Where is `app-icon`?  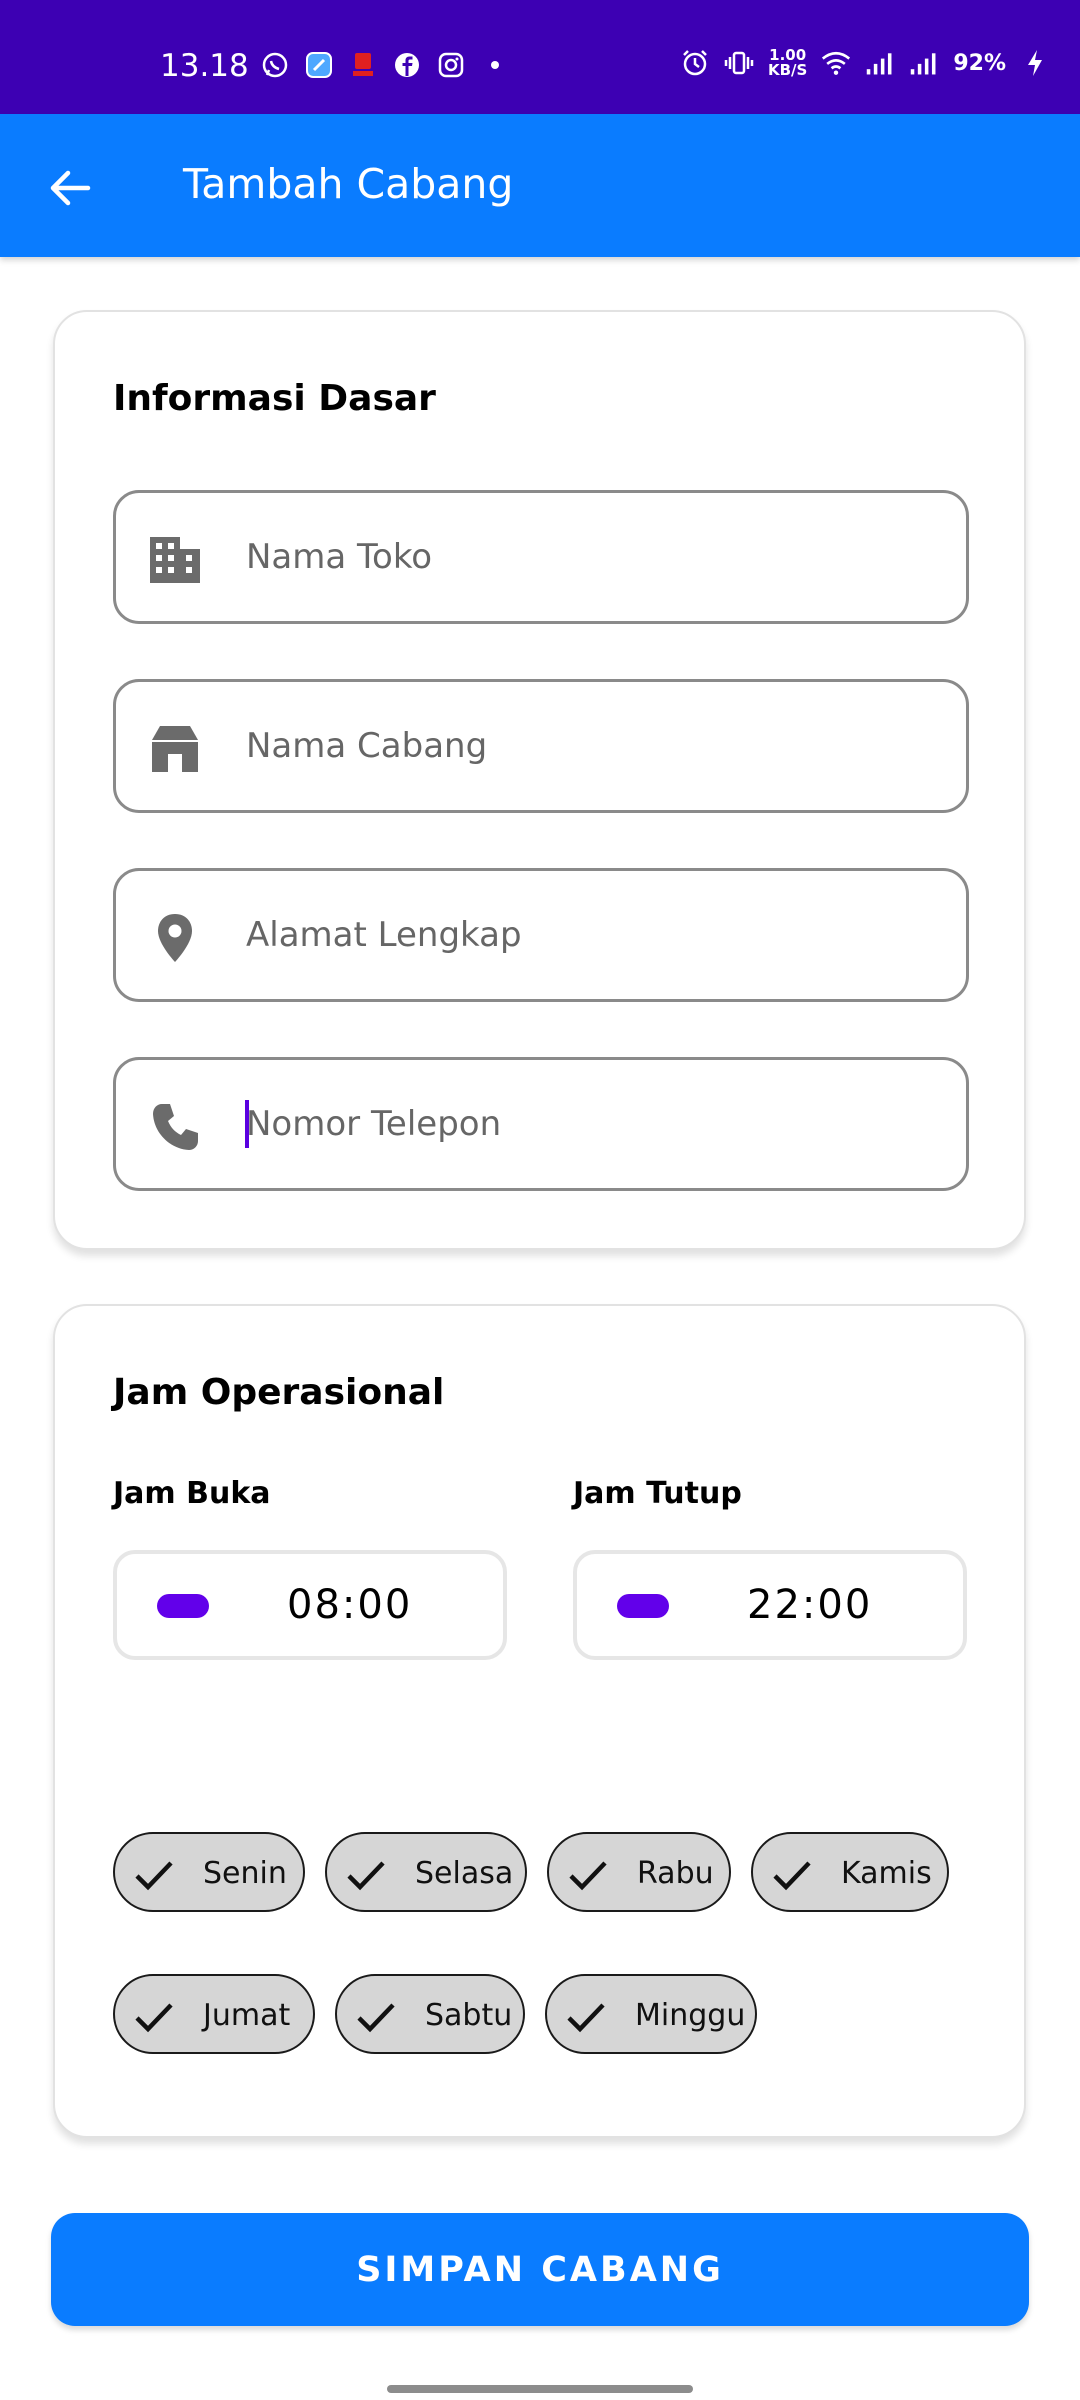 app-icon is located at coordinates (319, 65).